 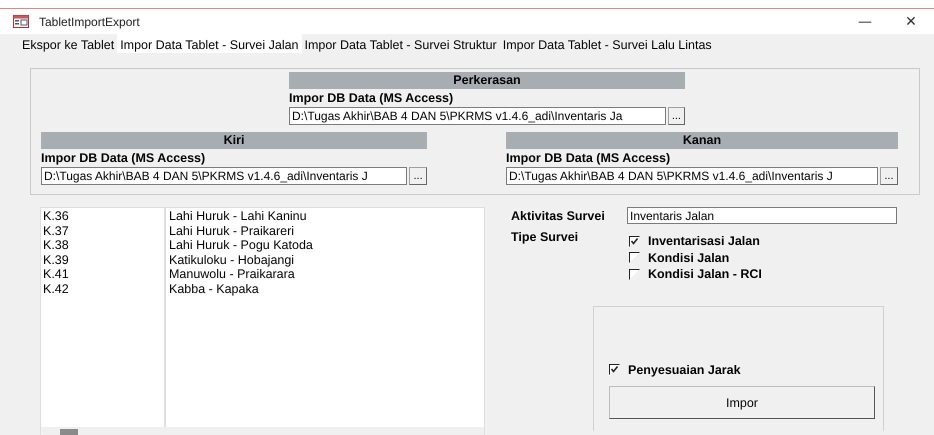 What do you see at coordinates (558, 215) in the screenshot?
I see `field-label: Aktivitas Survei` at bounding box center [558, 215].